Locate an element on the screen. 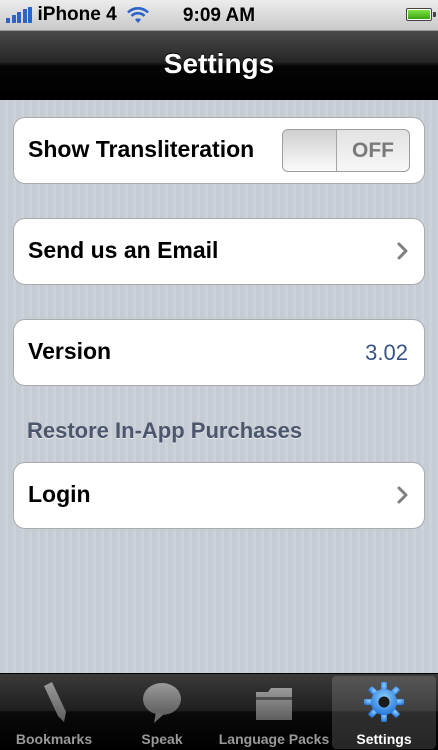 This screenshot has width=438, height=750. tab-bookmarks-label: Bookmarks is located at coordinates (54, 739).